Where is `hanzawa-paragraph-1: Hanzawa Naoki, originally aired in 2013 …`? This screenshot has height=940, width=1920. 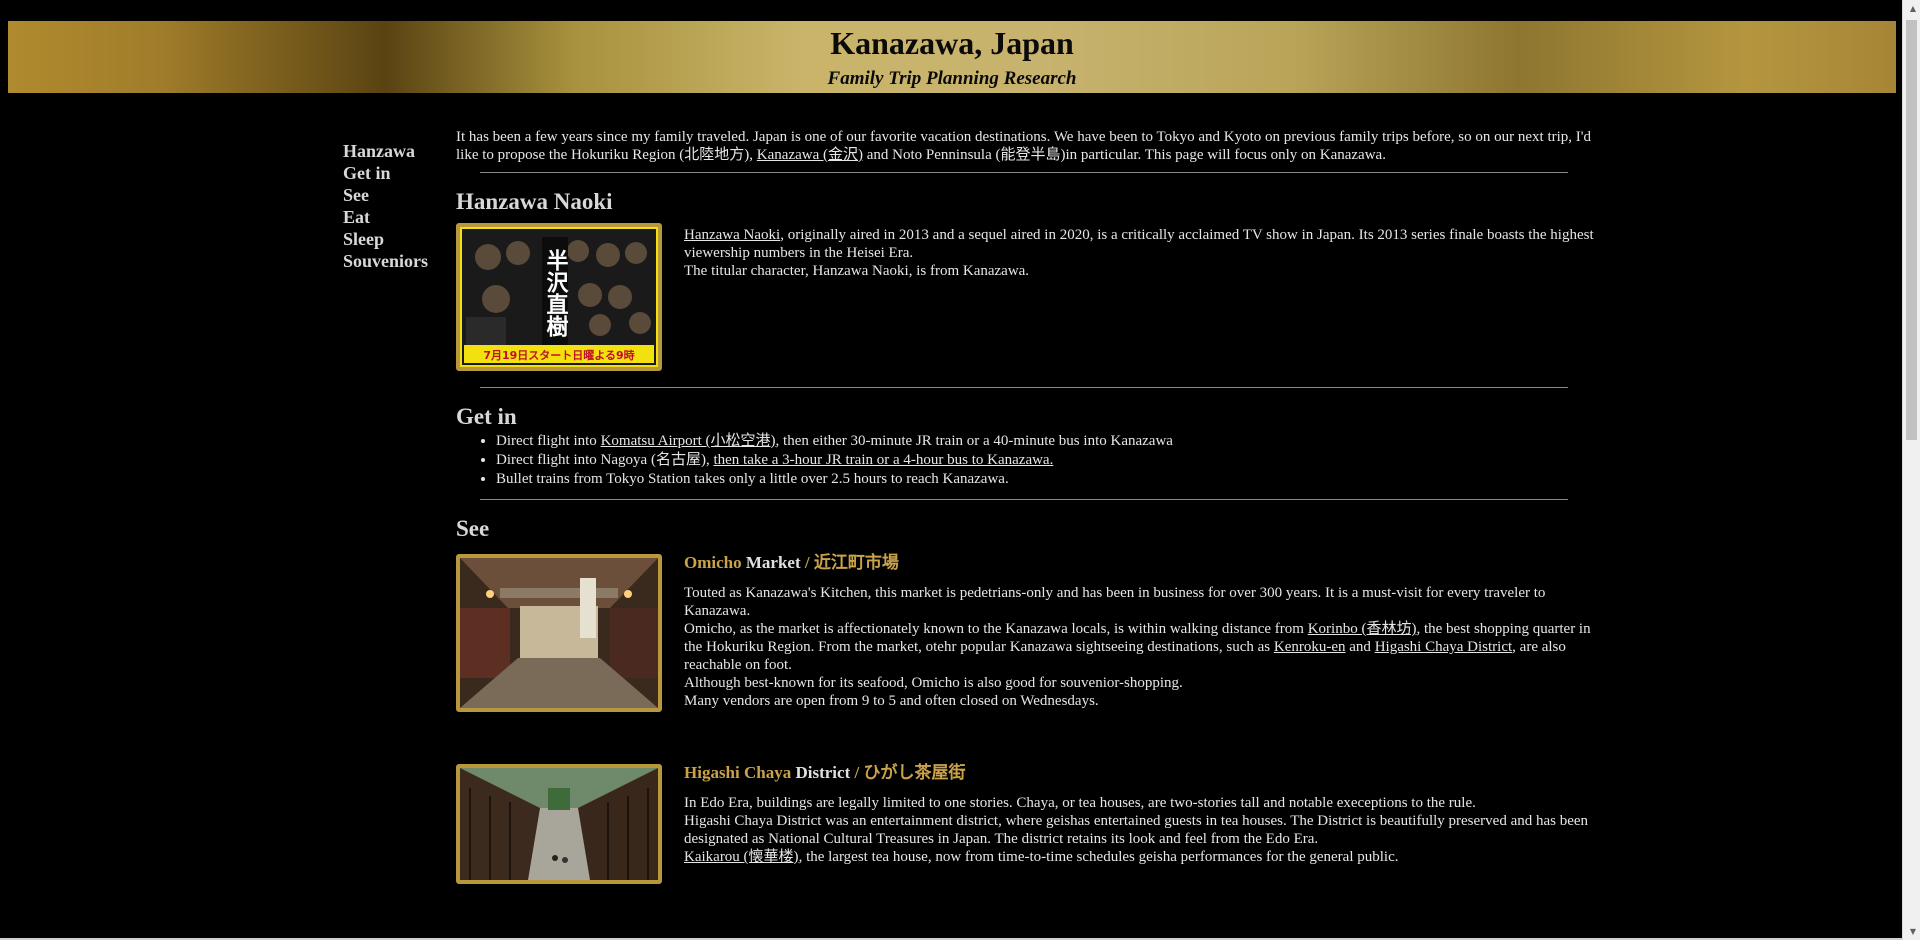 hanzawa-paragraph-1: Hanzawa Naoki, originally aired in 2013 … is located at coordinates (1139, 244).